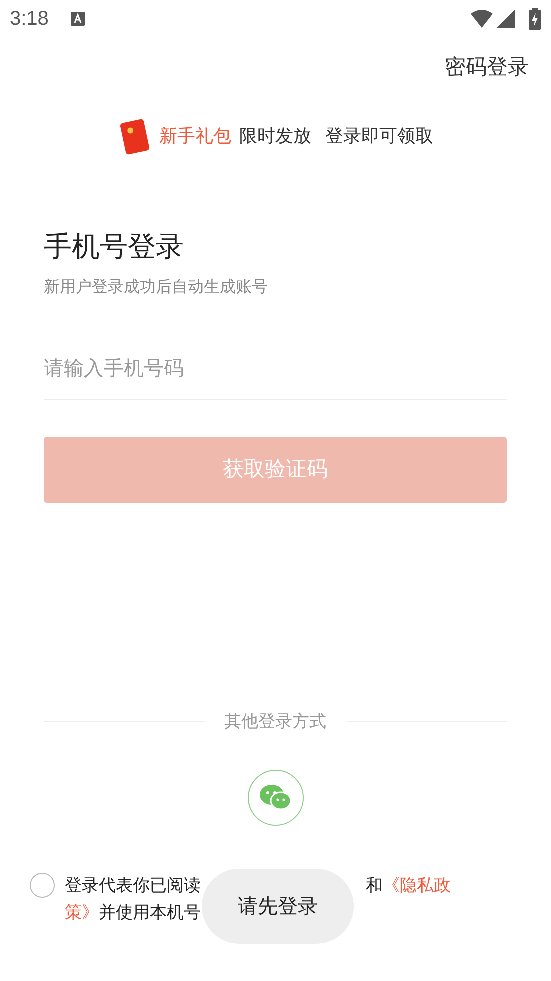  What do you see at coordinates (156, 288) in the screenshot?
I see `subtitle: 新用户登录成功后自动生成账号` at bounding box center [156, 288].